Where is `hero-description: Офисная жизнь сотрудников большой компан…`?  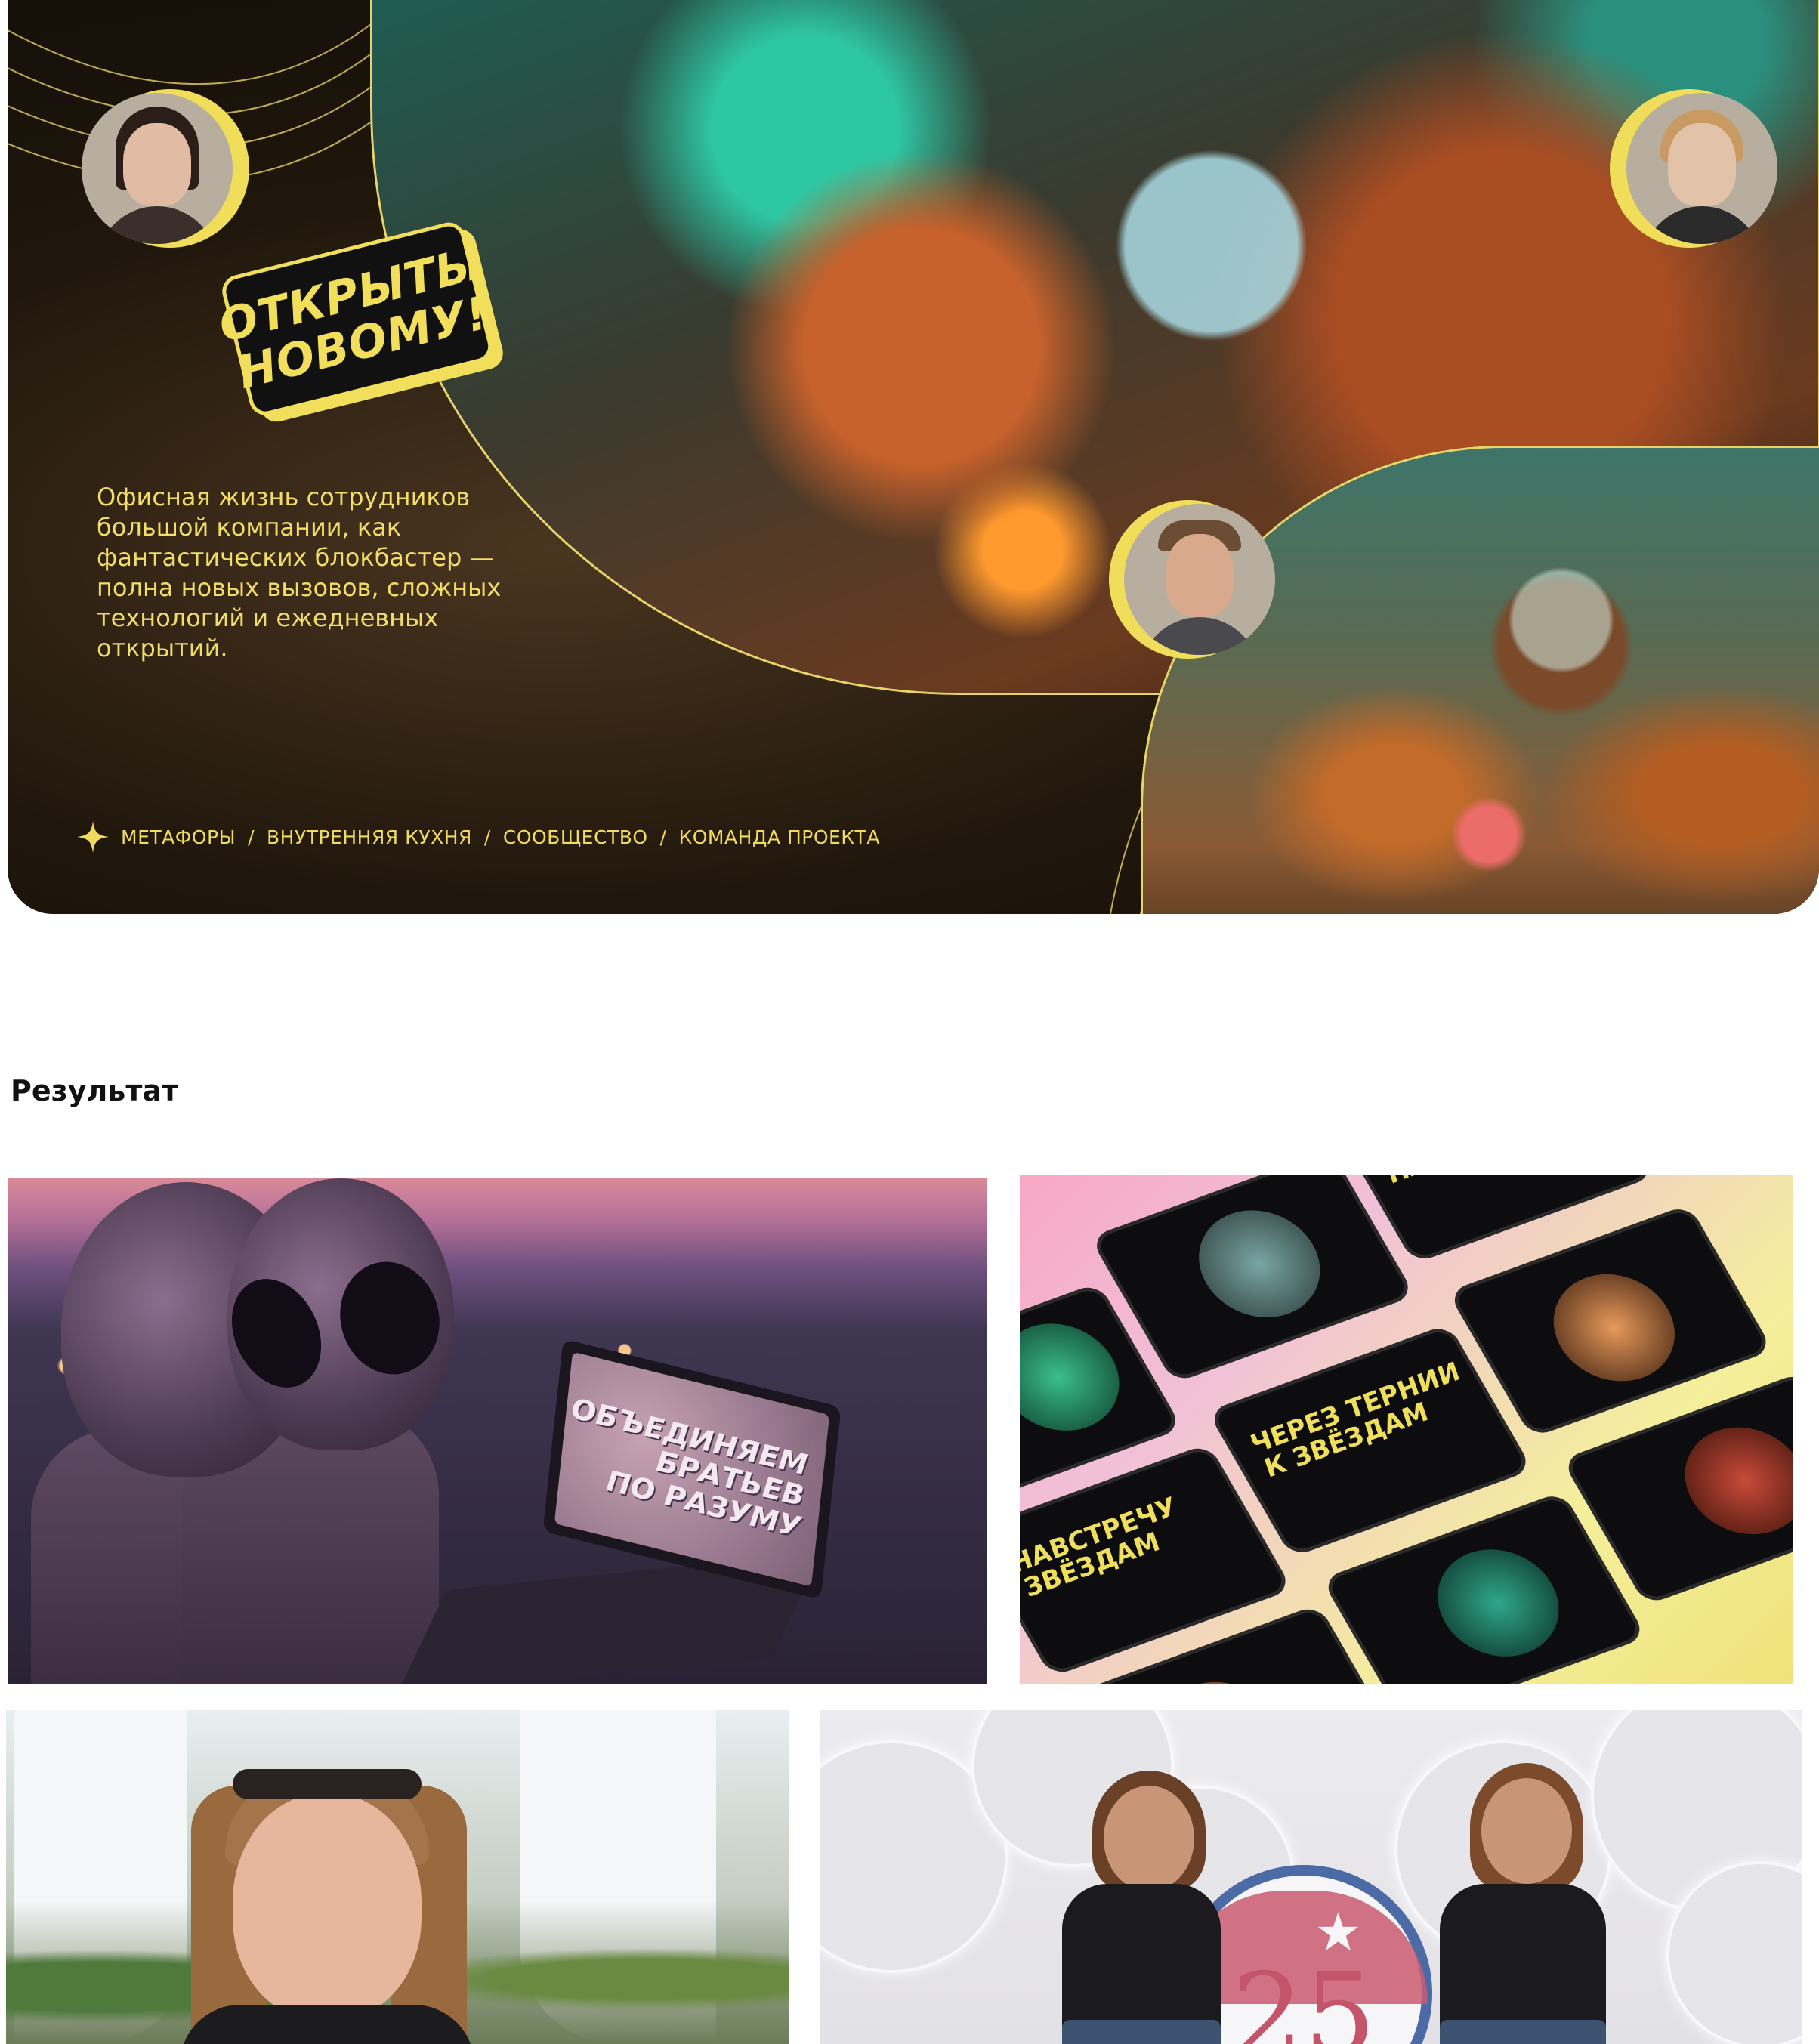
hero-description: Офисная жизнь сотрудников большой компан… is located at coordinates (299, 572).